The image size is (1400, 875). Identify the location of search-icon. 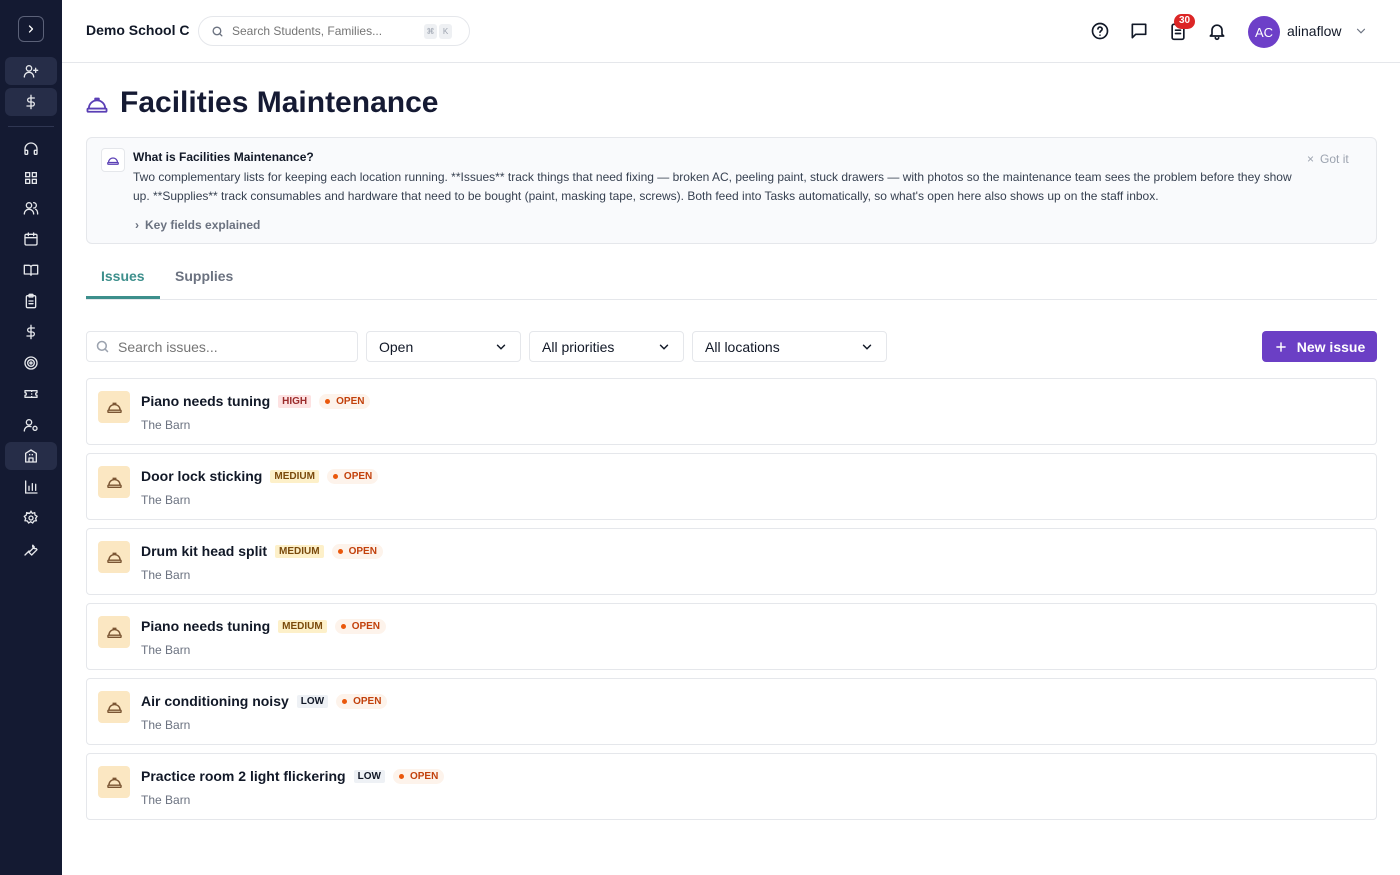
(217, 31).